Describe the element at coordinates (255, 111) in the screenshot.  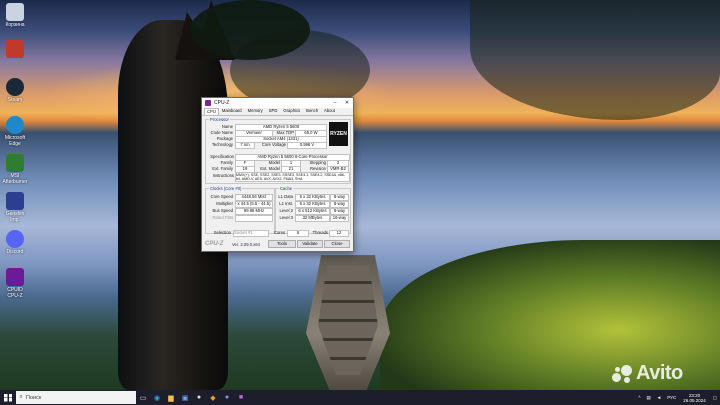
I see `tab-memory: Memory` at that location.